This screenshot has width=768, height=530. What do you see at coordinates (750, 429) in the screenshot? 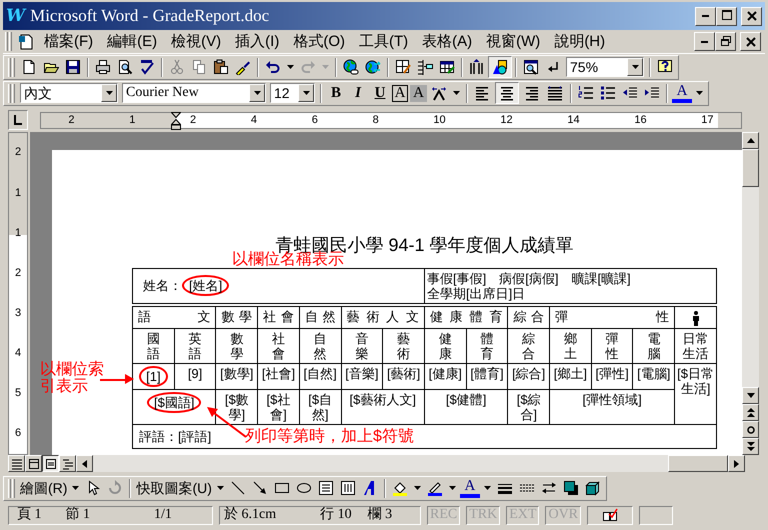
I see `browse-object-button` at bounding box center [750, 429].